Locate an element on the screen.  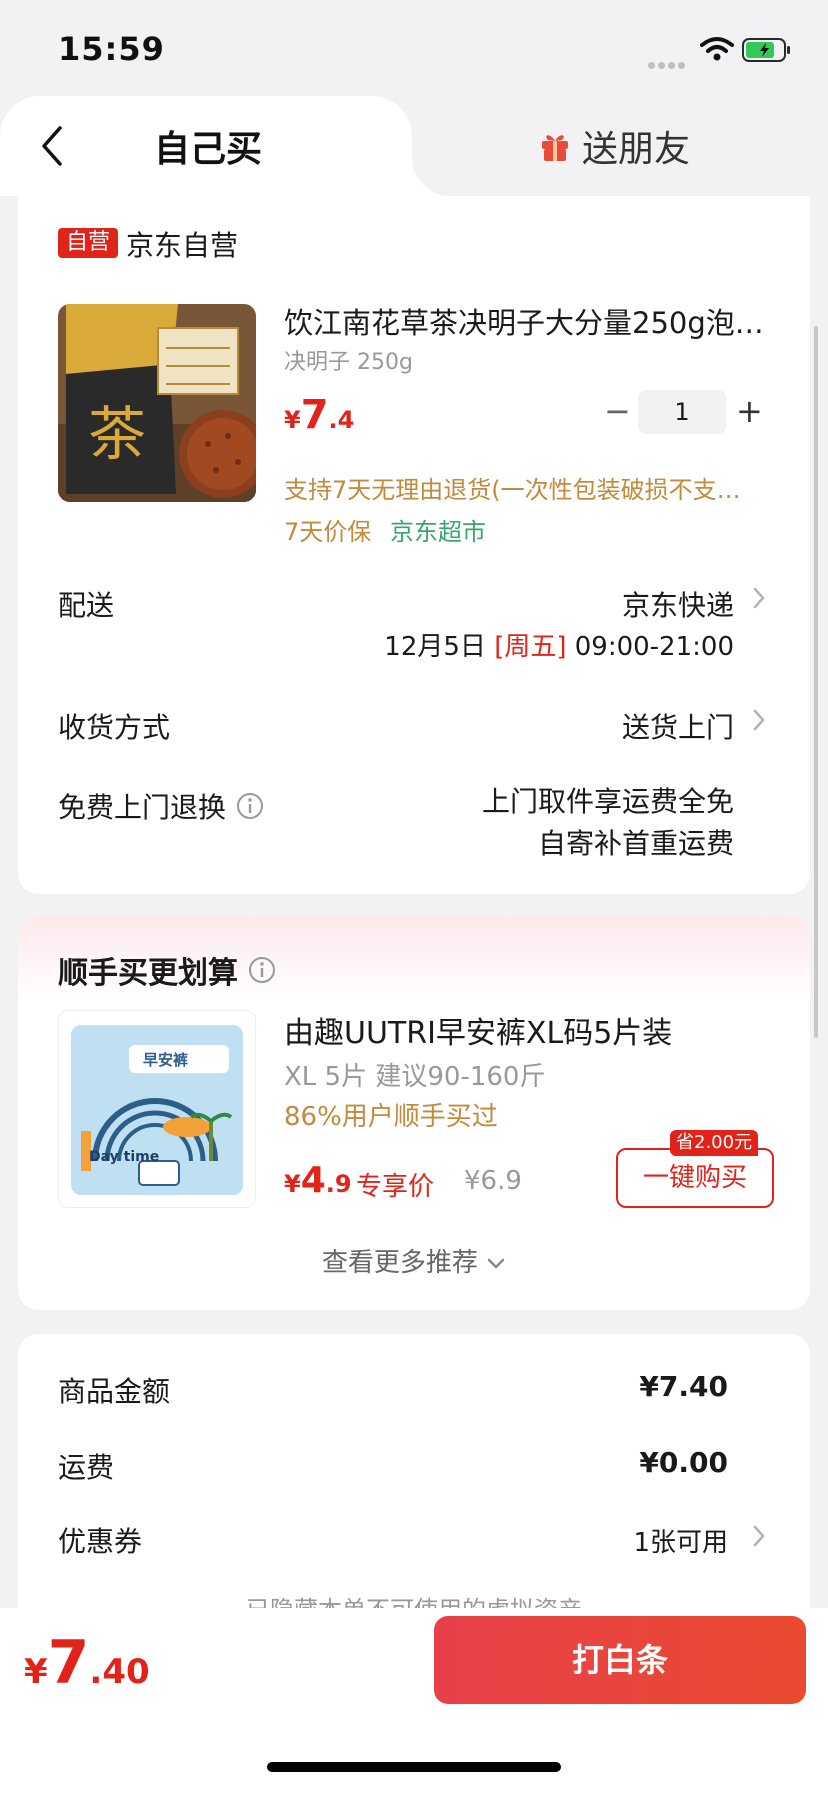
quantity-input: 1 is located at coordinates (682, 412).